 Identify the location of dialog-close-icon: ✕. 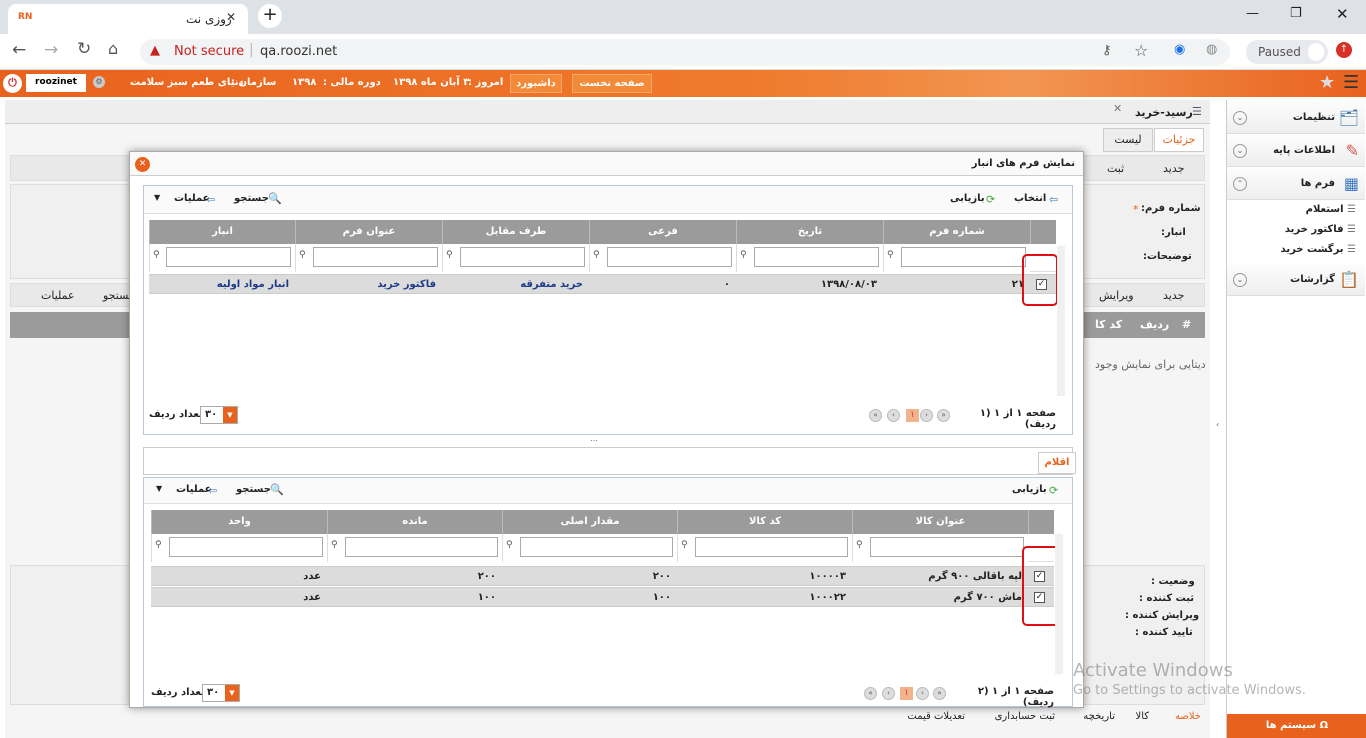
(142, 164).